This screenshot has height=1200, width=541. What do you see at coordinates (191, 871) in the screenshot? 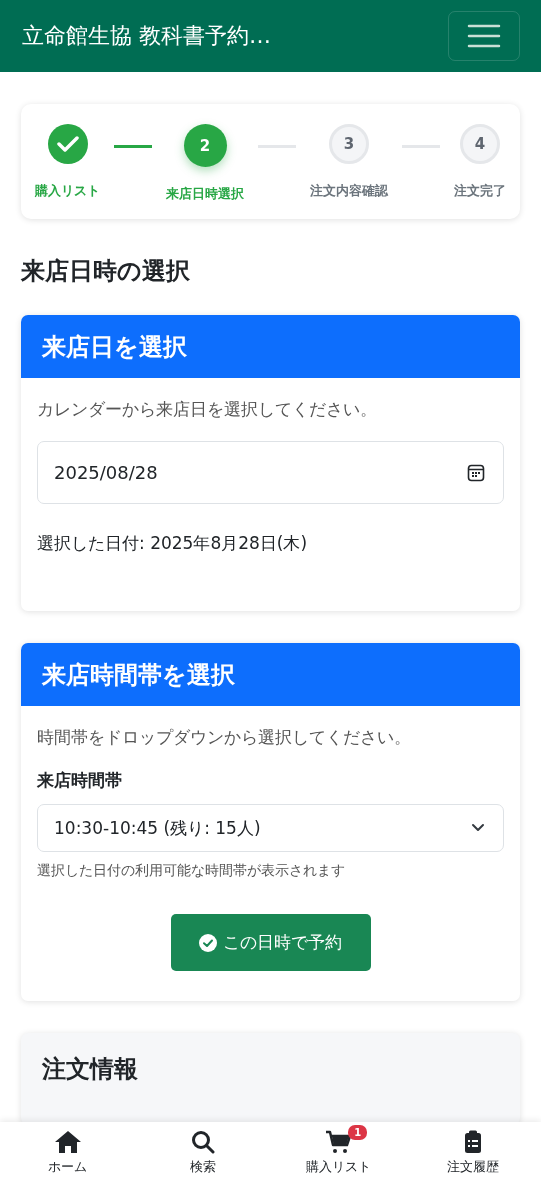
I see `help-text: 選択した日付の利用可能な時間帯が表示されます` at bounding box center [191, 871].